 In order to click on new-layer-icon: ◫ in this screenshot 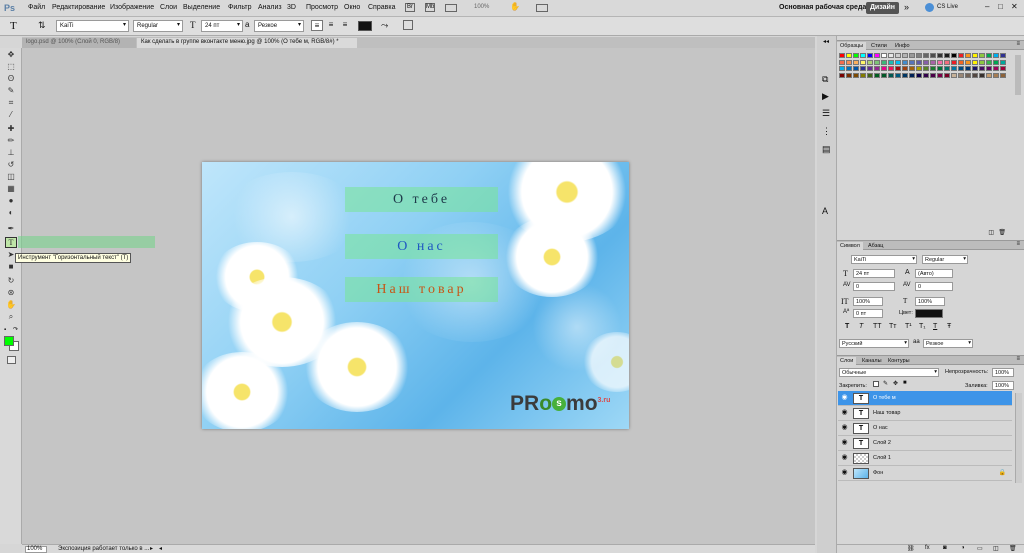, I will do `click(996, 548)`.